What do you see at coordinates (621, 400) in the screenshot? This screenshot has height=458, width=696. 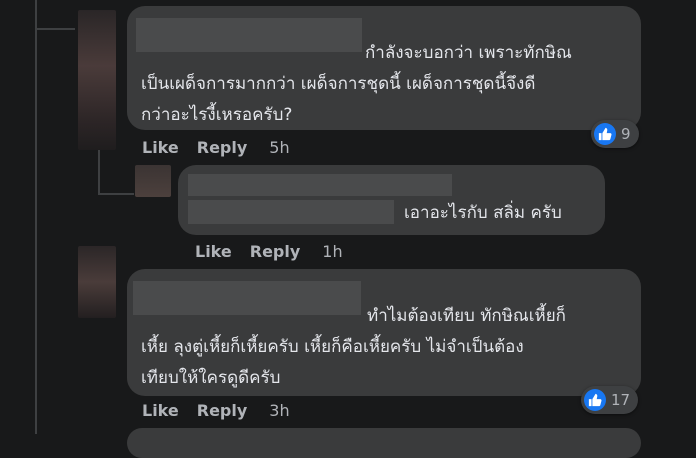 I see `reaction-count: 17` at bounding box center [621, 400].